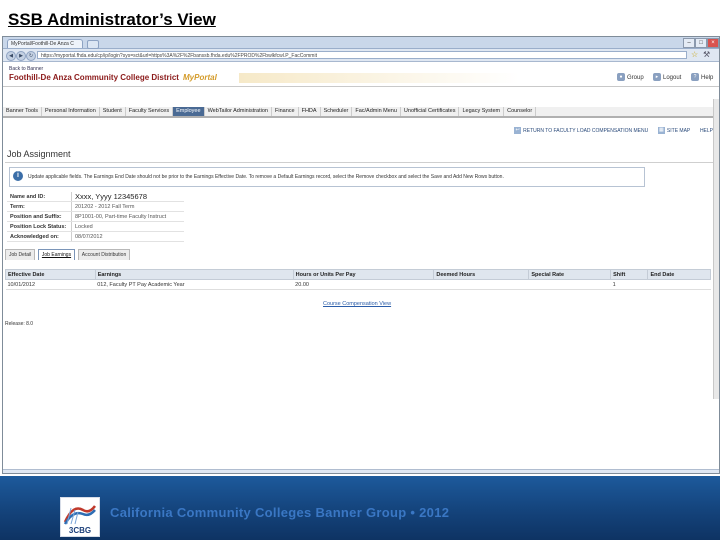 The image size is (720, 541). What do you see at coordinates (481, 274) in the screenshot?
I see `column-header: Deemed Hours` at bounding box center [481, 274].